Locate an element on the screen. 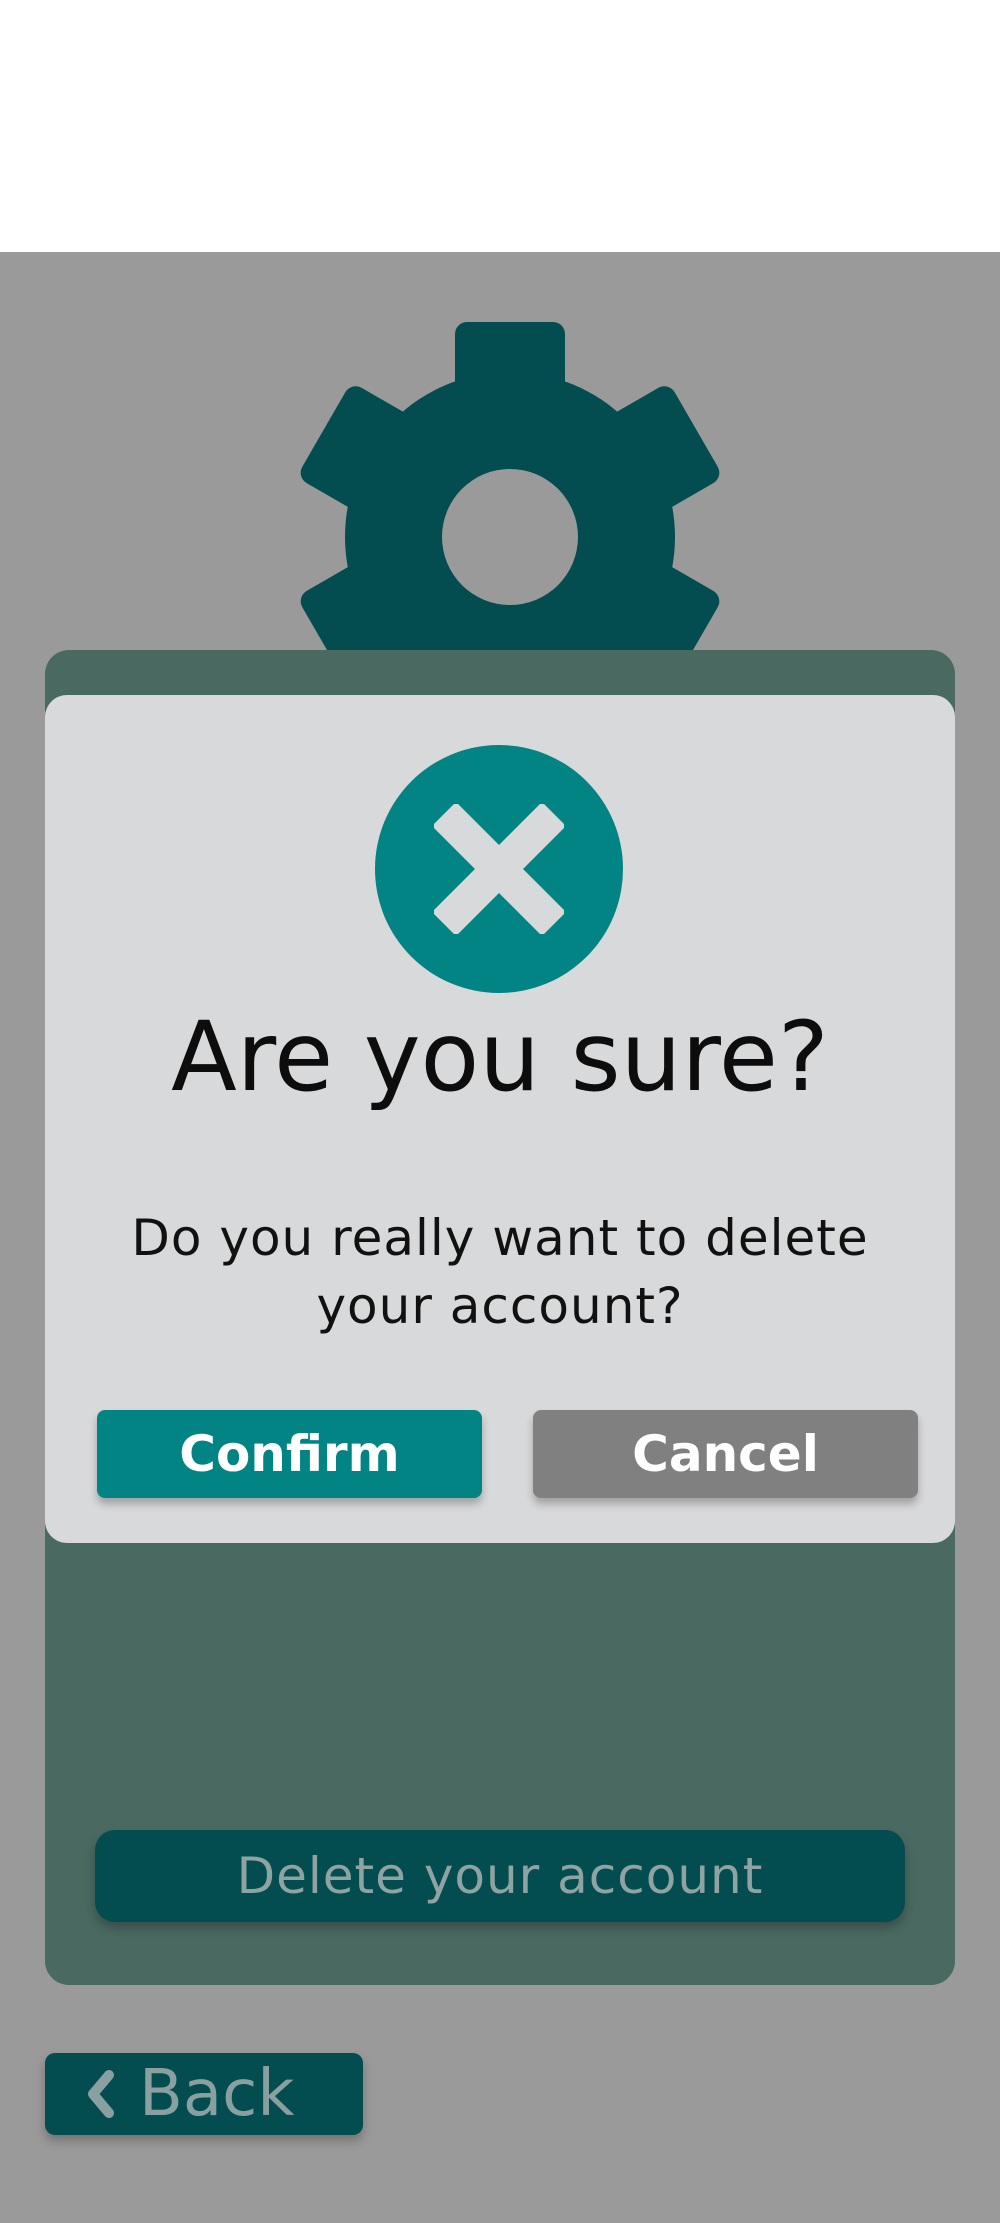 The width and height of the screenshot is (1000, 2223). status-area is located at coordinates (500, 126).